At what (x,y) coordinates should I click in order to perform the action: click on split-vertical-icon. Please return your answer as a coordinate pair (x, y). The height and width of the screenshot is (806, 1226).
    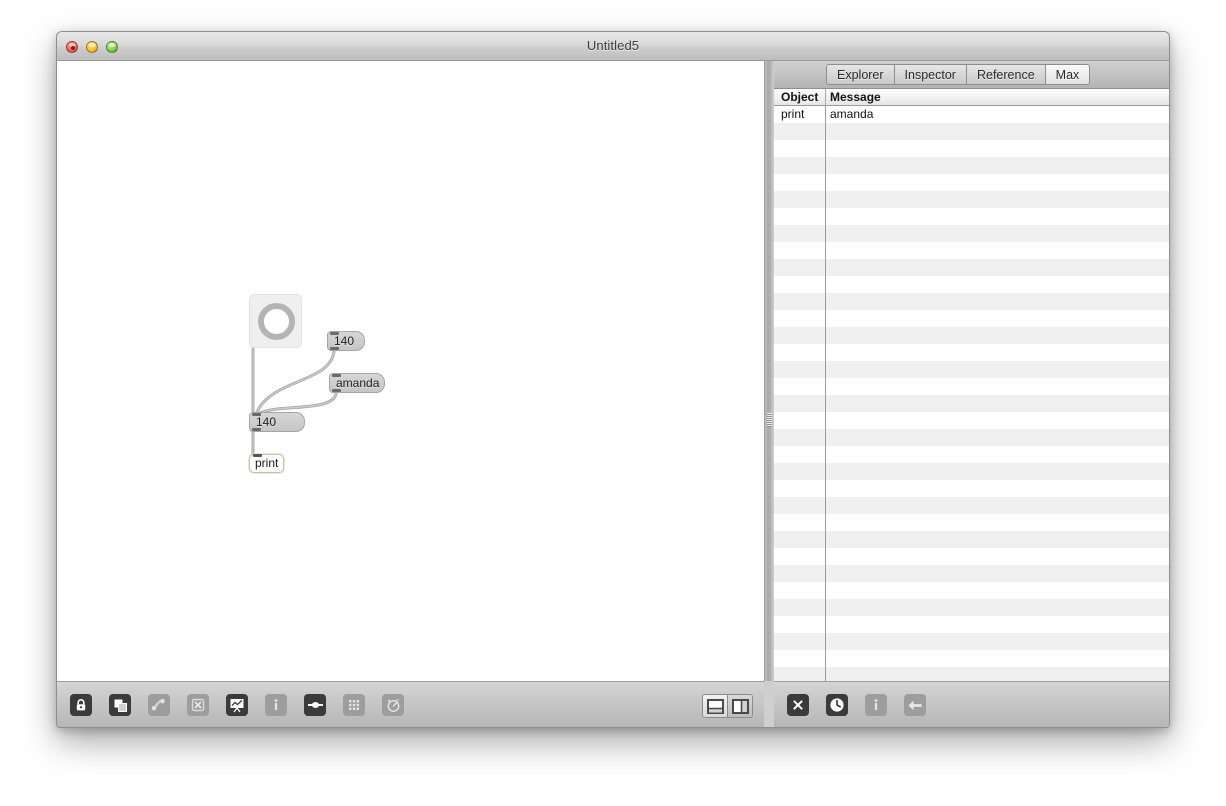
    Looking at the image, I should click on (739, 706).